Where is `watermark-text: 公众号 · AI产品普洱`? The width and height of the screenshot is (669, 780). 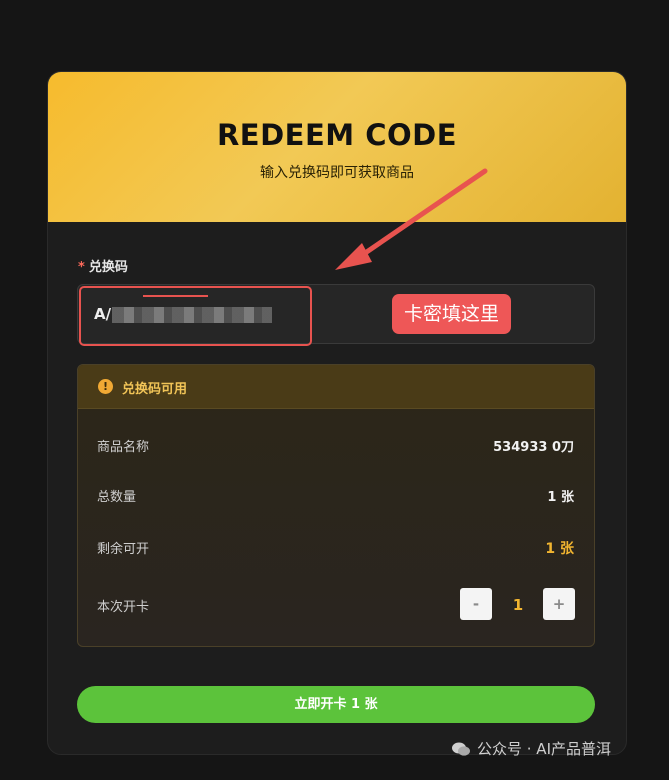 watermark-text: 公众号 · AI产品普洱 is located at coordinates (544, 749).